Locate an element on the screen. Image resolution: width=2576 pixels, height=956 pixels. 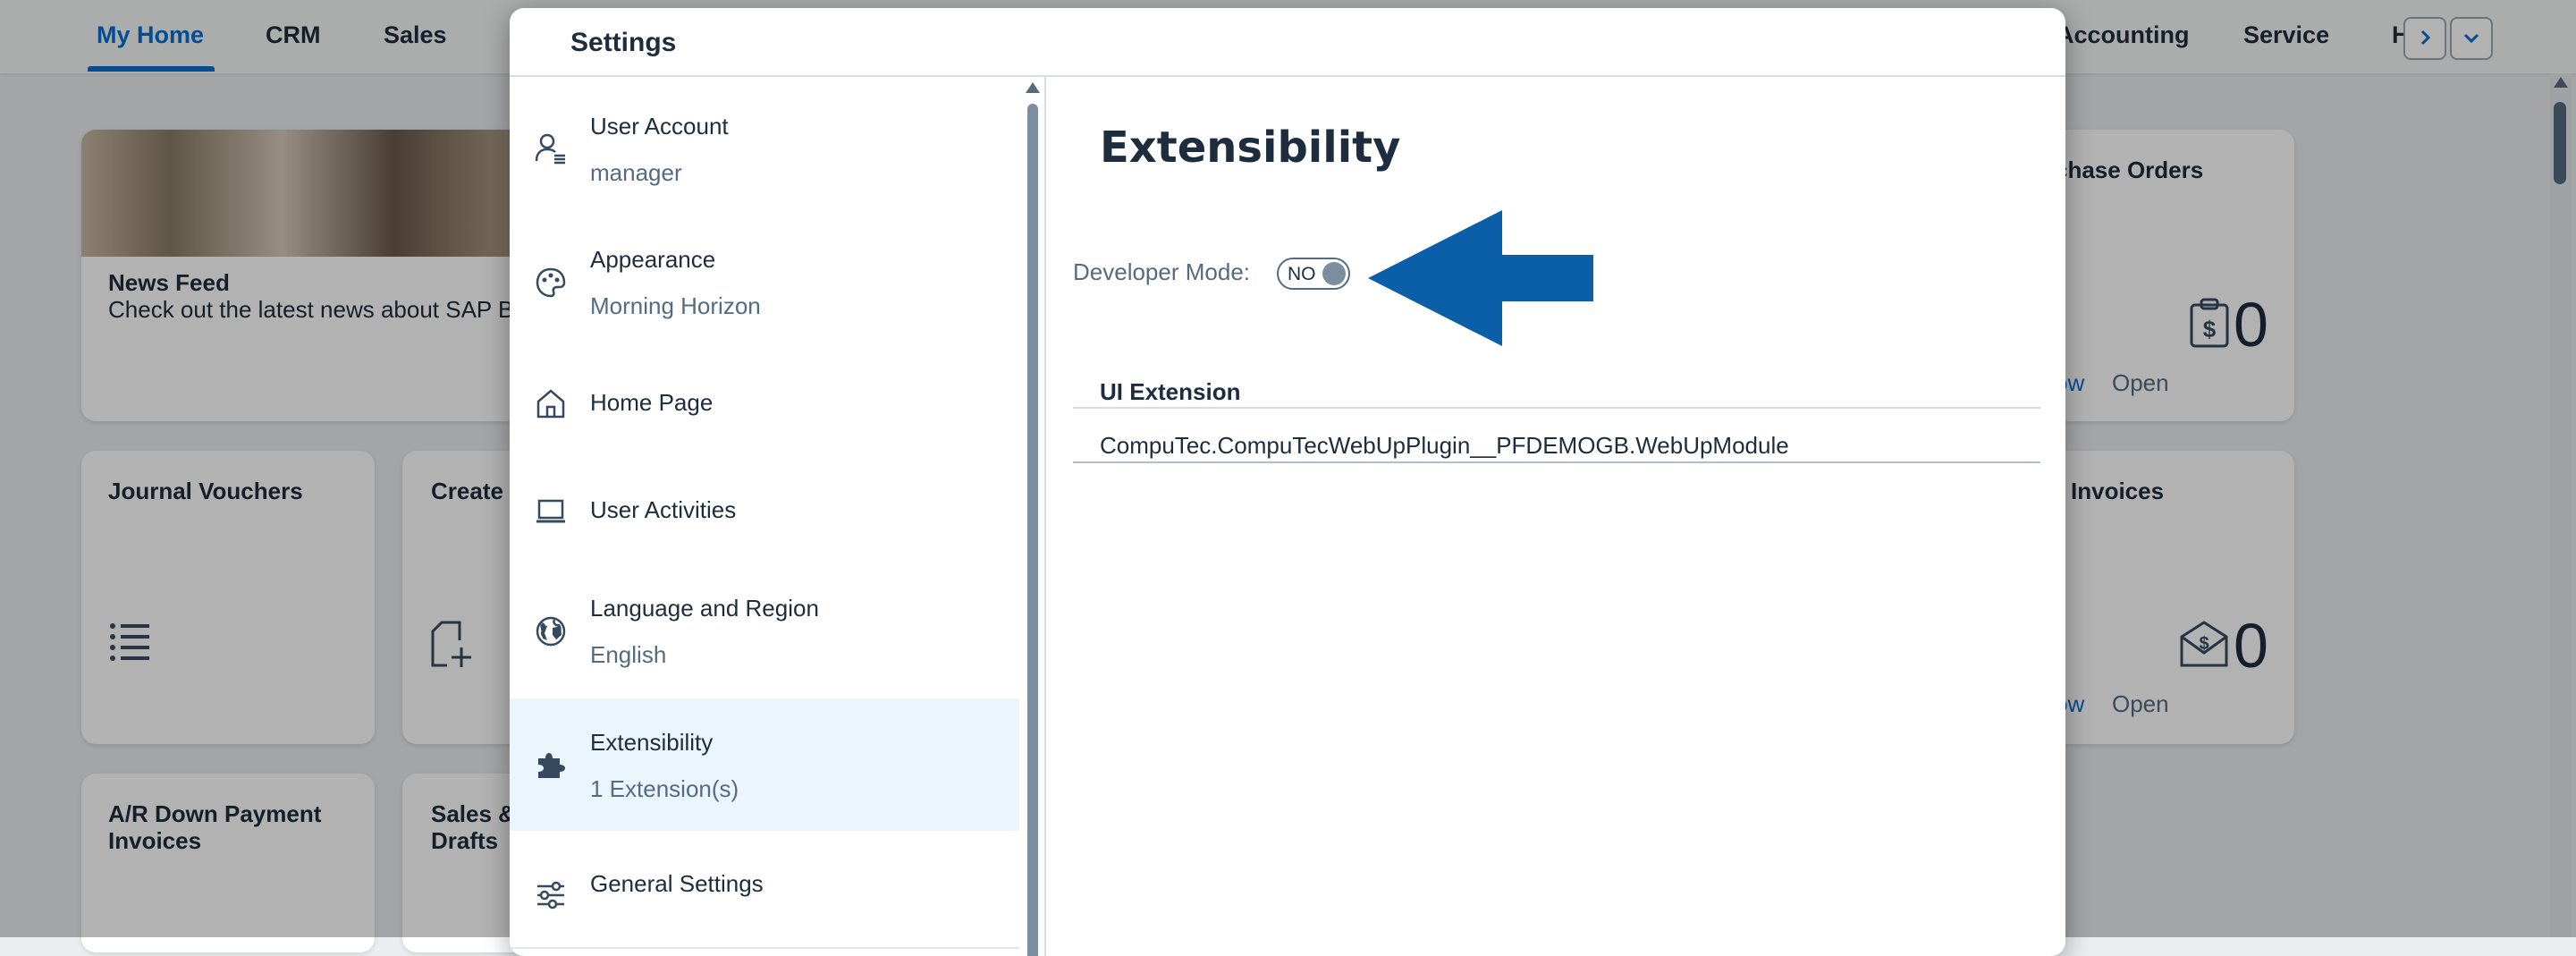
nav-item-desc: English is located at coordinates (628, 655).